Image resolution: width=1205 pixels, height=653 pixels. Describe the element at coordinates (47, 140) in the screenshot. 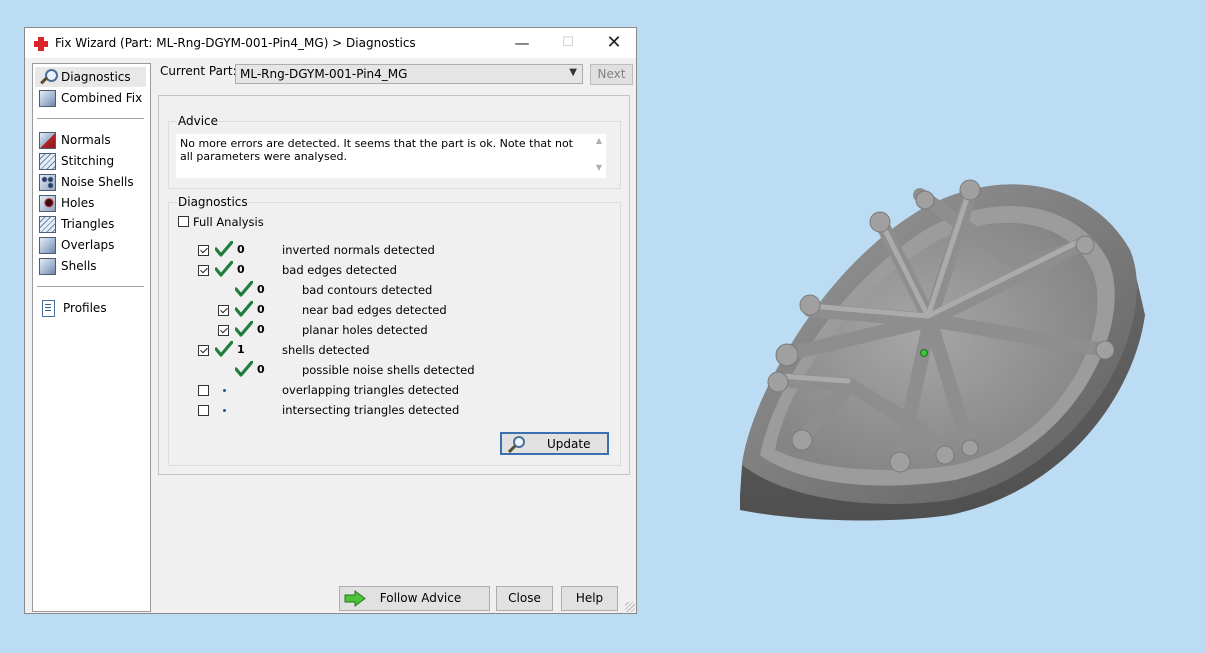

I see `cube-red-face-icon` at that location.